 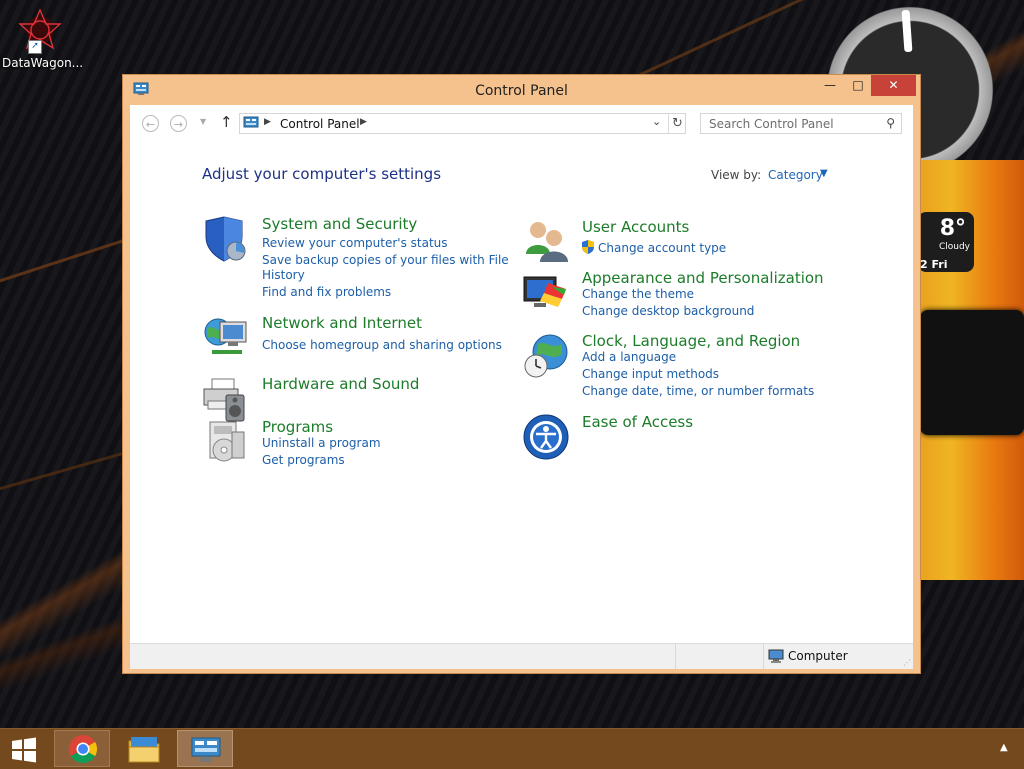 What do you see at coordinates (283, 275) in the screenshot?
I see `file-history-link-cont: History` at bounding box center [283, 275].